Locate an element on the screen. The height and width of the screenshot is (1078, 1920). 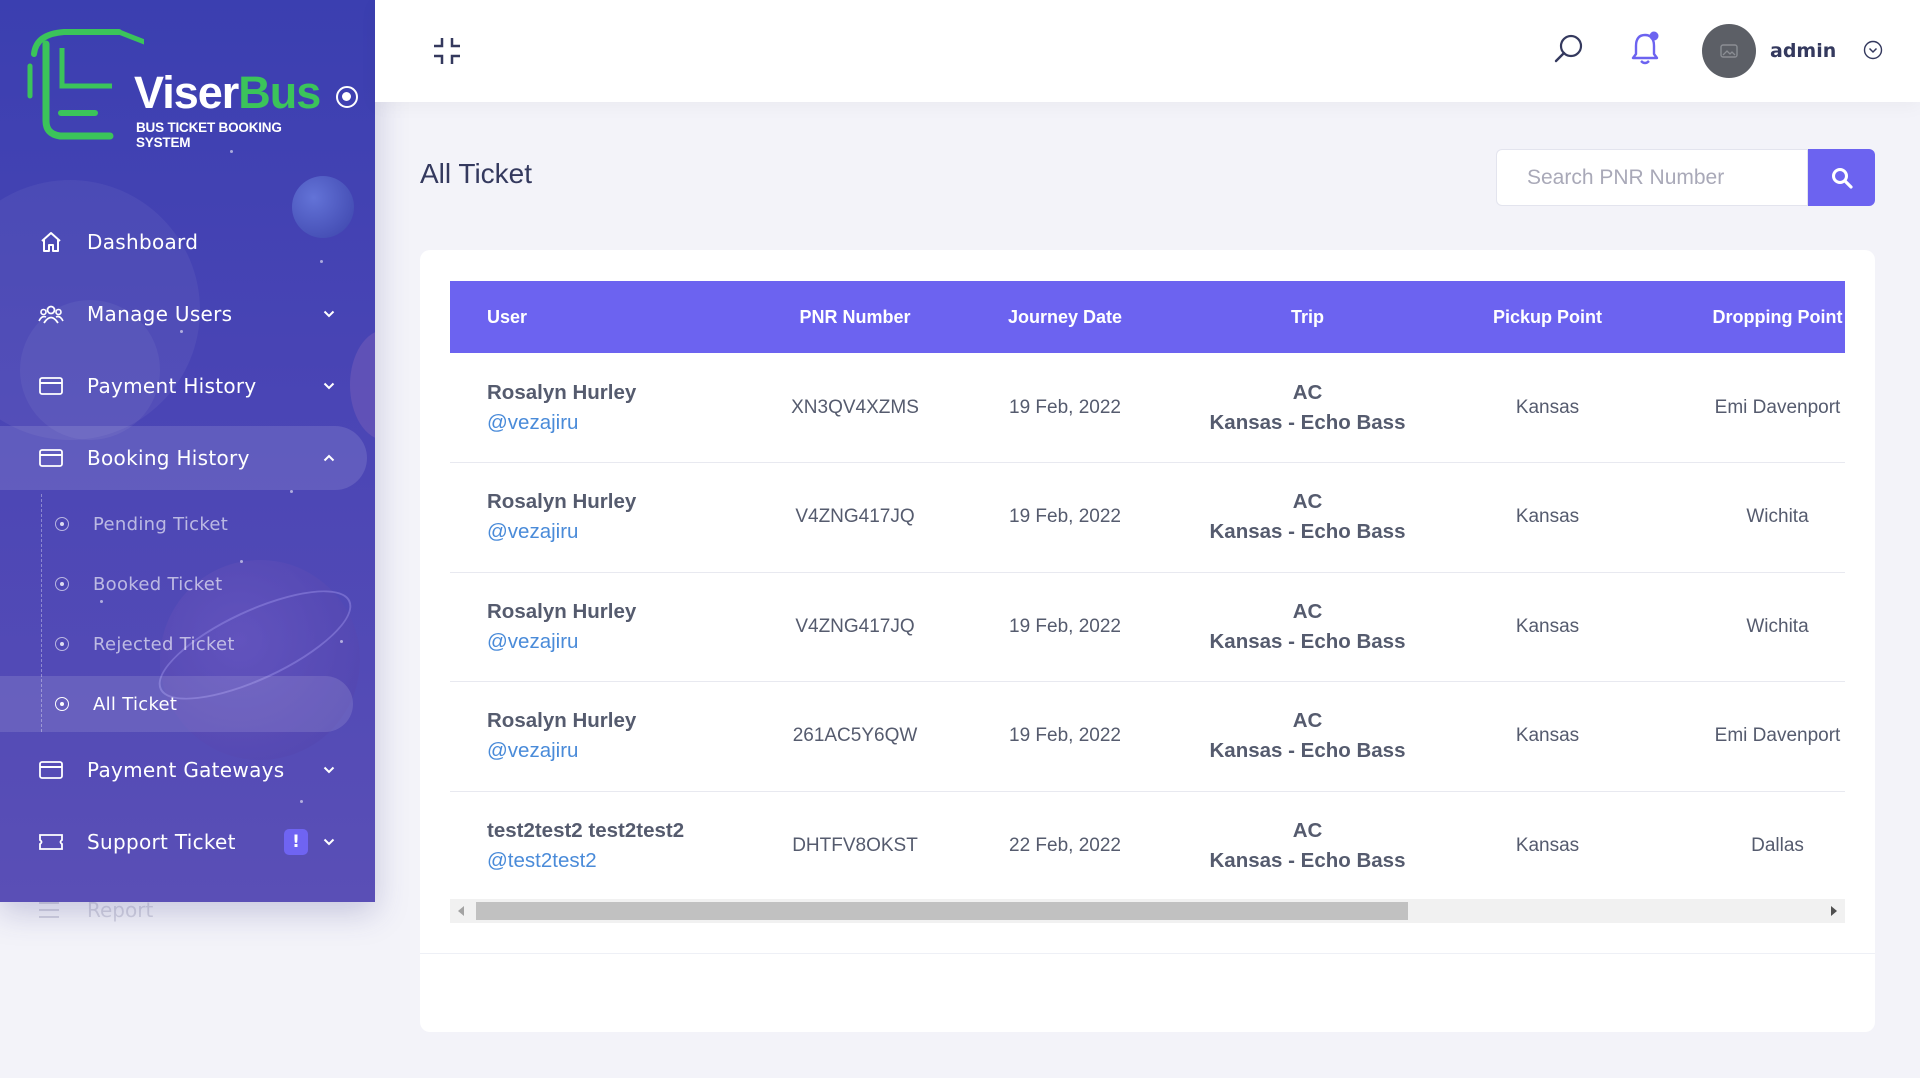
list-icon is located at coordinates (49, 912).